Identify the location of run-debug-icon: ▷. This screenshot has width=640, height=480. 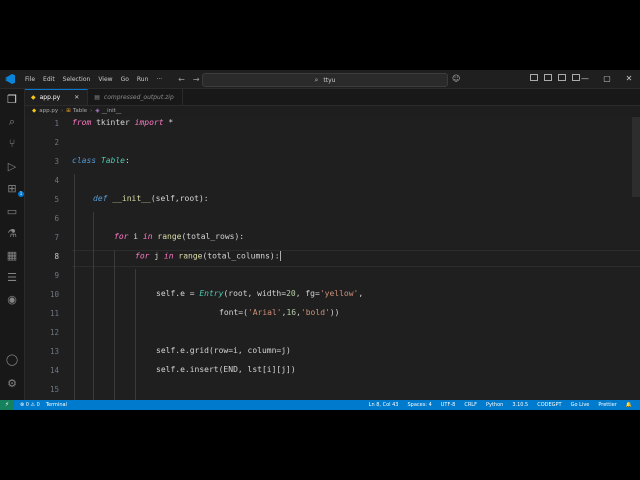
(12, 167).